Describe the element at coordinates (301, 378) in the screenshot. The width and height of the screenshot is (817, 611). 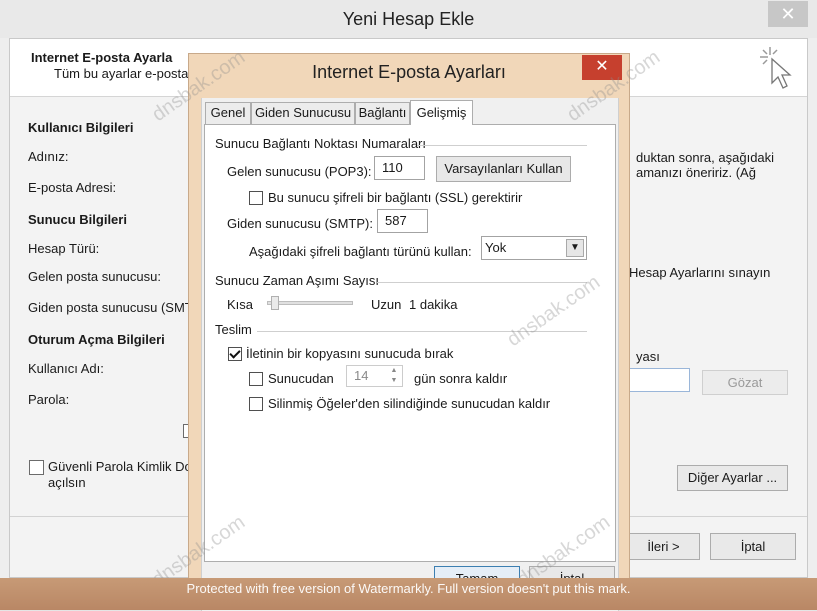
I see `remove-after-prefix: Sunucudan` at that location.